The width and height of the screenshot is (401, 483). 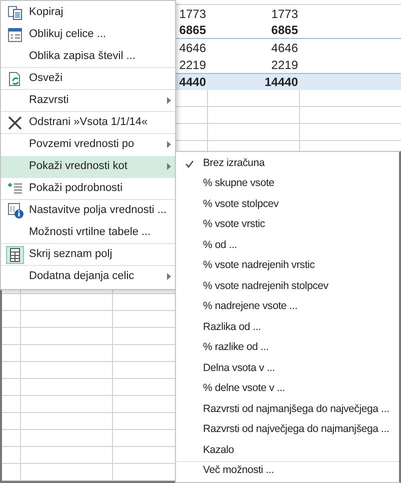 I want to click on menu-item: Pokaži vrednosti kot, so click(x=88, y=167).